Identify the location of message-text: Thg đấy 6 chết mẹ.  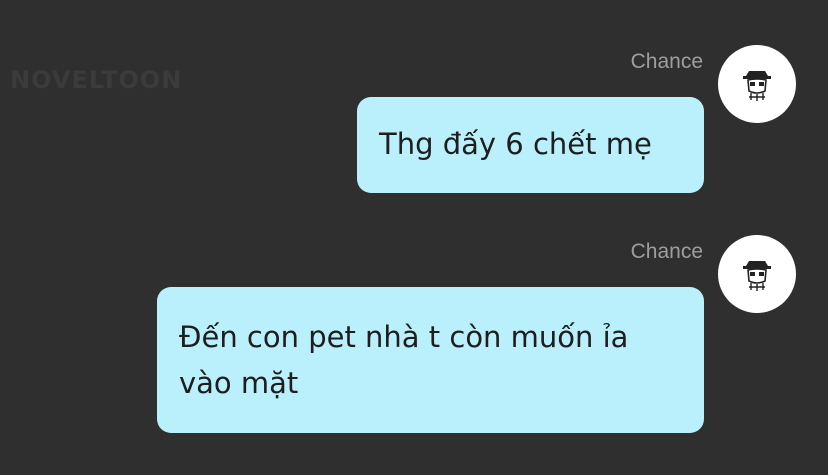
(515, 144).